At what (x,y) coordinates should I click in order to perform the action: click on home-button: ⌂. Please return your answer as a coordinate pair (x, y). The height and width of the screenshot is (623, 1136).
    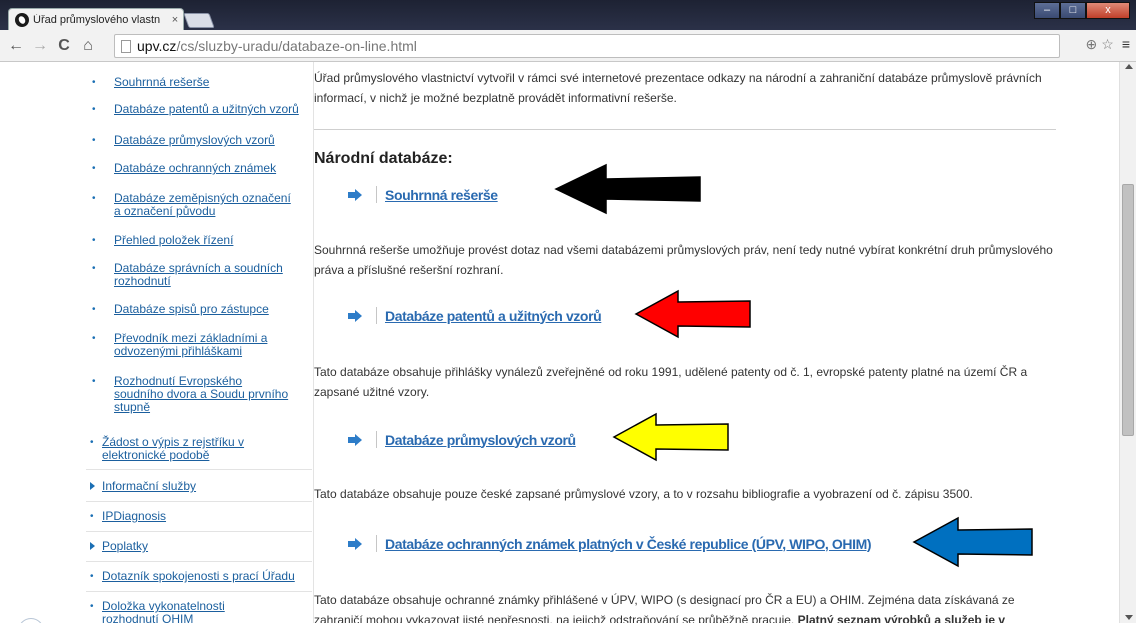
    Looking at the image, I should click on (88, 46).